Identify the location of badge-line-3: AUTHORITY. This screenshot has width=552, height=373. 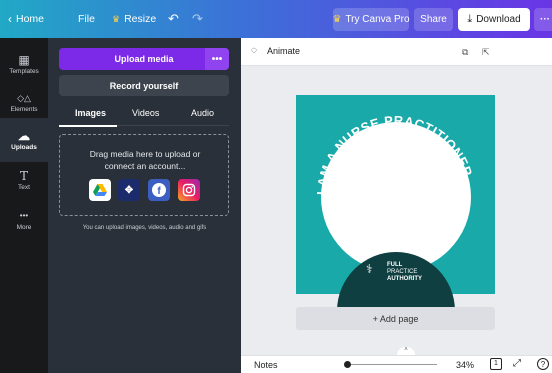
(404, 279).